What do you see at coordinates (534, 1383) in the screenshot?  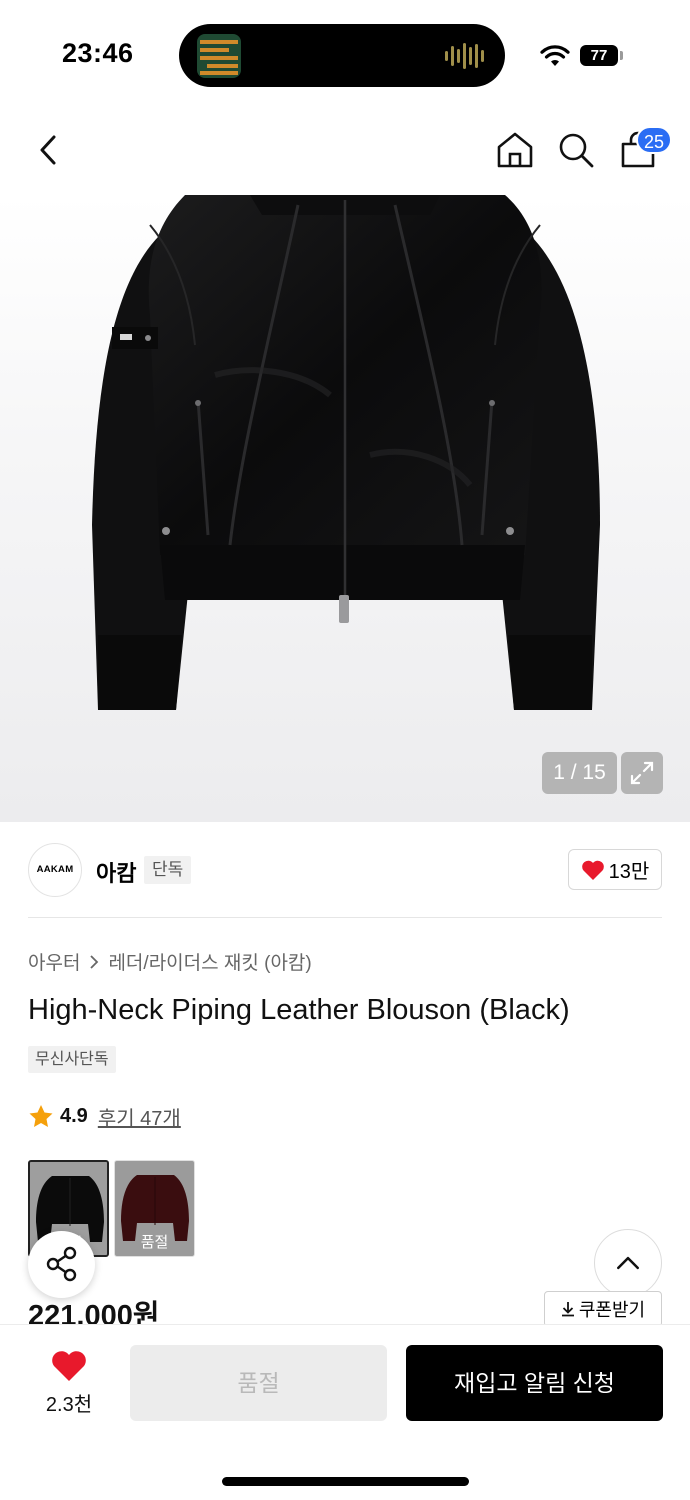 I see `restock-alert-button: 재입고 알림 신청` at bounding box center [534, 1383].